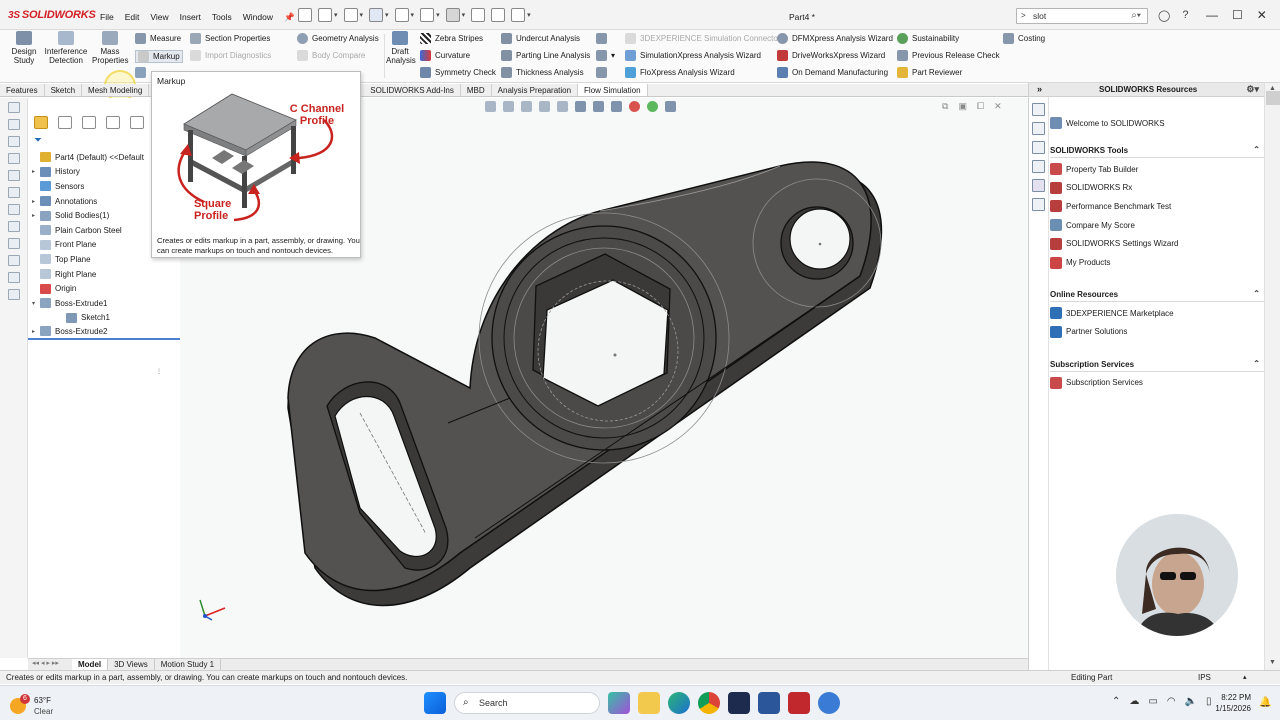  I want to click on task-pane-section-header: Online Resources ⌃, so click(1157, 296).